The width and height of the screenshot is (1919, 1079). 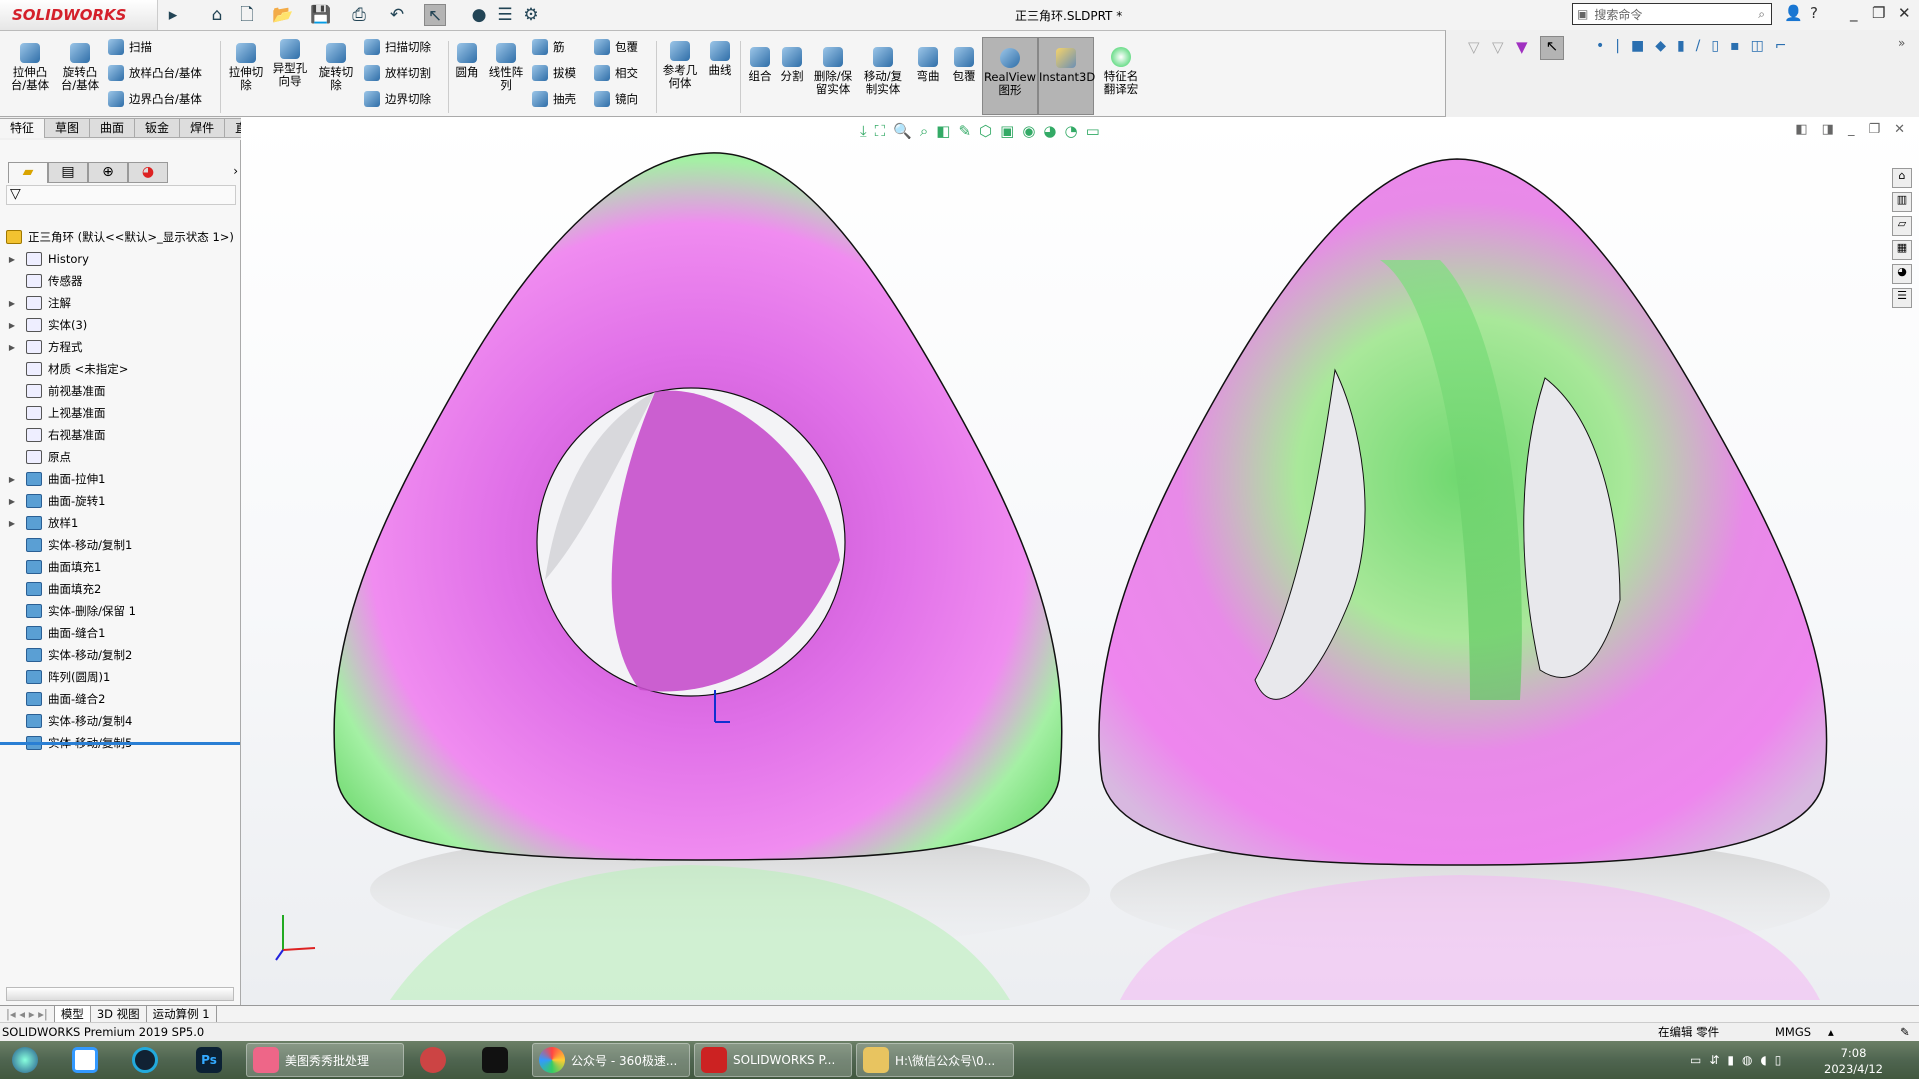 What do you see at coordinates (720, 59) in the screenshot?
I see `curves-button: 曲线` at bounding box center [720, 59].